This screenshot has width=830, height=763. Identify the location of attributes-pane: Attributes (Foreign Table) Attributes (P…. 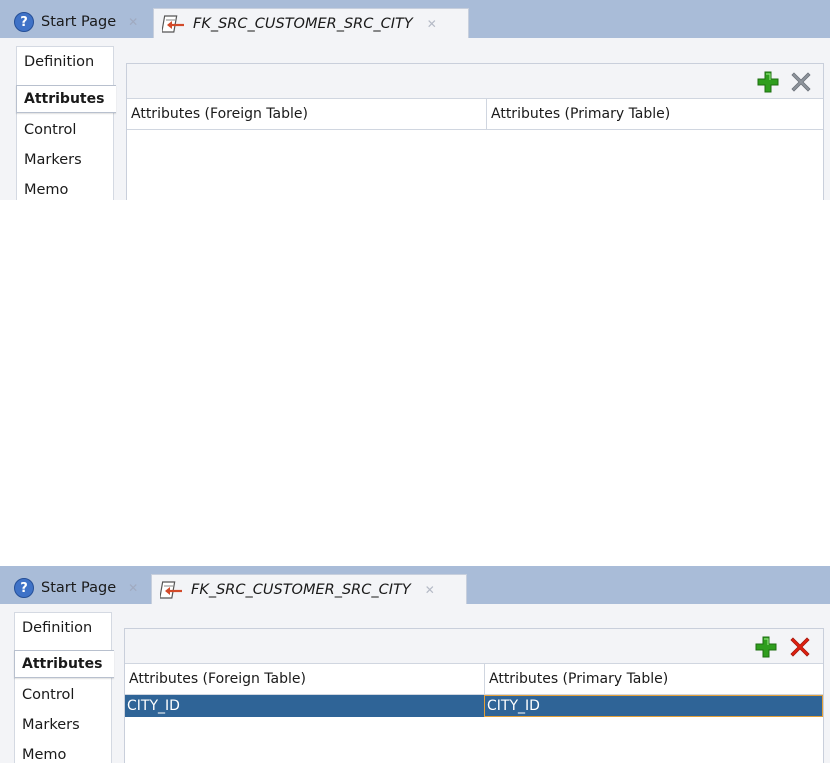
(474, 695).